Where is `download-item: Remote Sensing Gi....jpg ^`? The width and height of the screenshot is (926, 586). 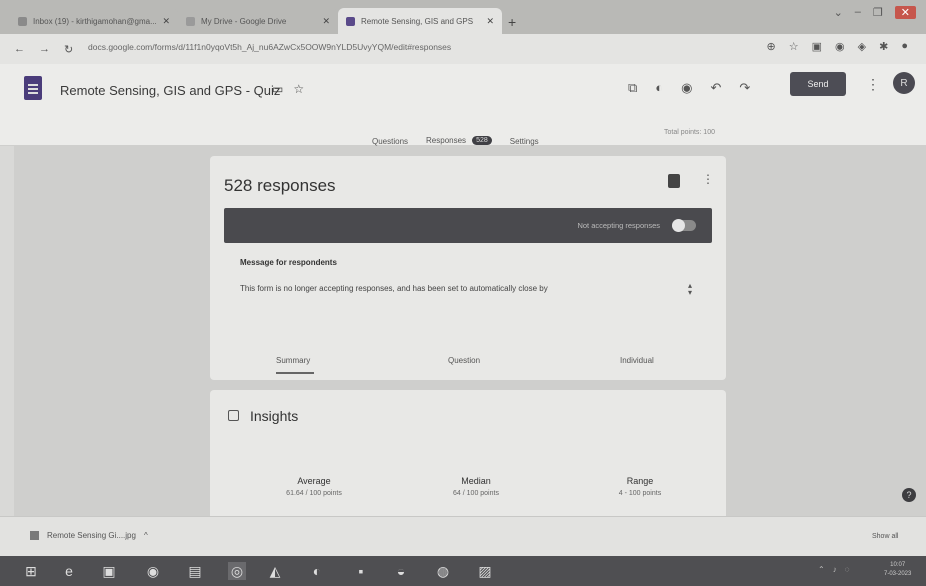
download-item: Remote Sensing Gi....jpg ^ is located at coordinates (89, 535).